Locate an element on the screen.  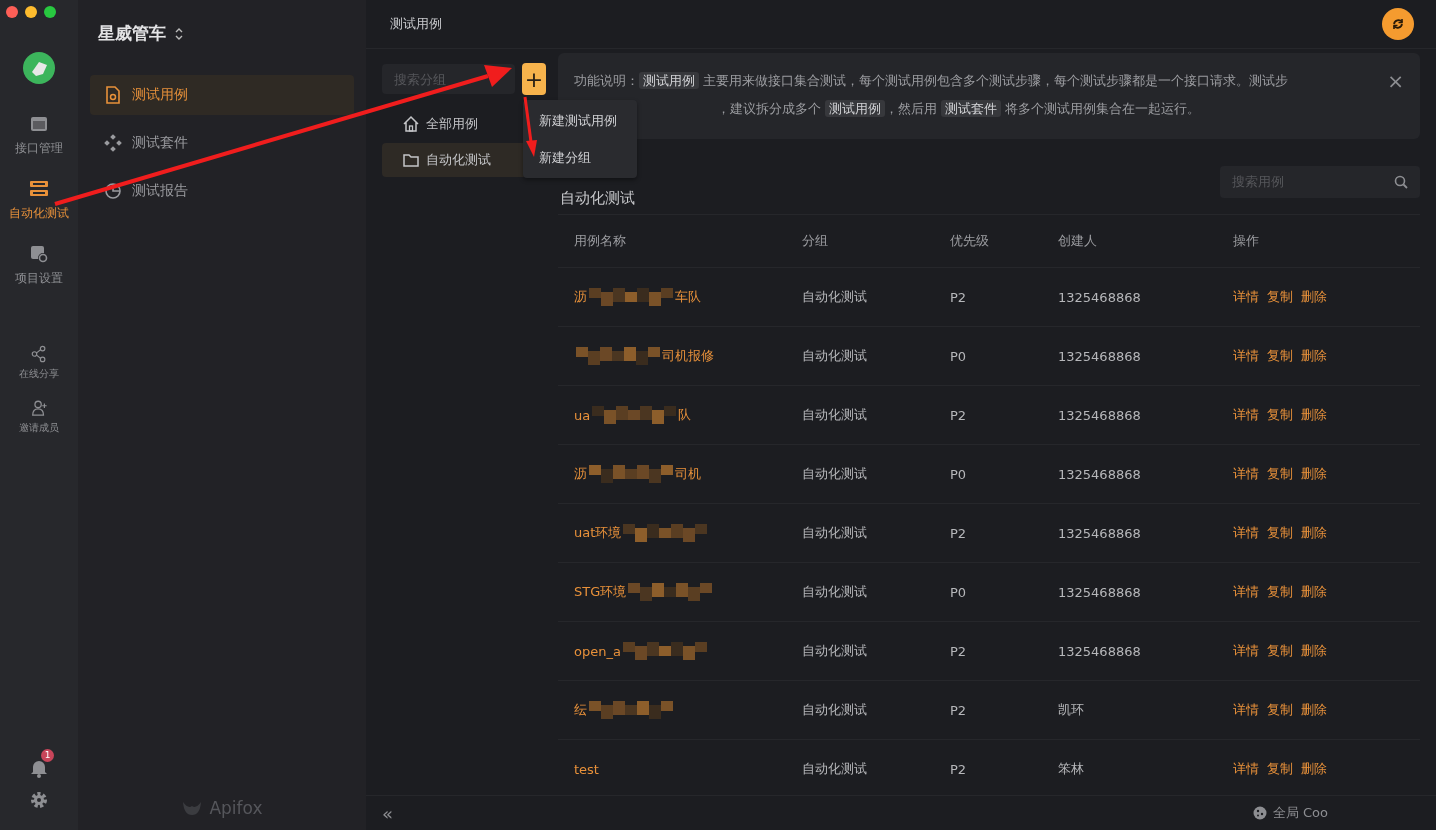
column-header: 用例名称 is located at coordinates (679, 241).